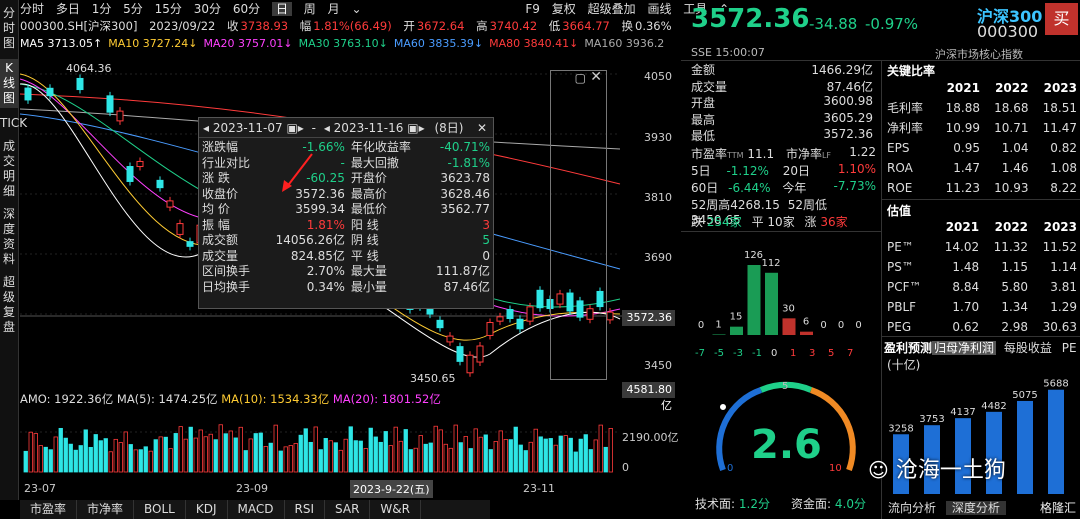  What do you see at coordinates (1060, 88) in the screenshot?
I see `year-header: 2023` at bounding box center [1060, 88].